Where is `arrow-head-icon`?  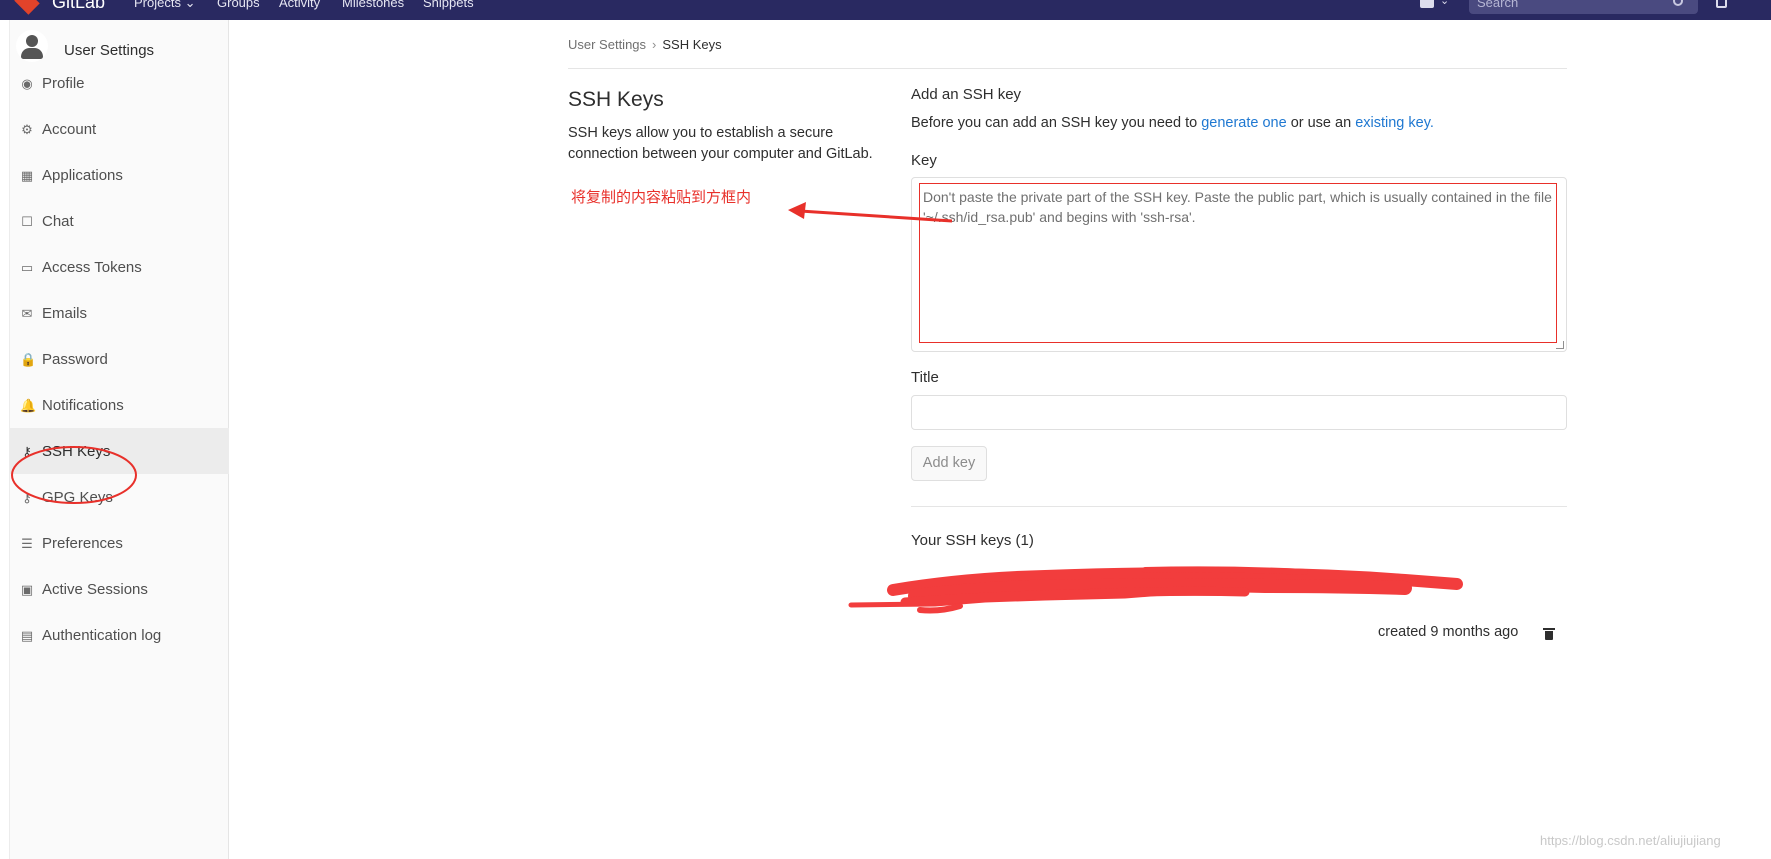 arrow-head-icon is located at coordinates (797, 210).